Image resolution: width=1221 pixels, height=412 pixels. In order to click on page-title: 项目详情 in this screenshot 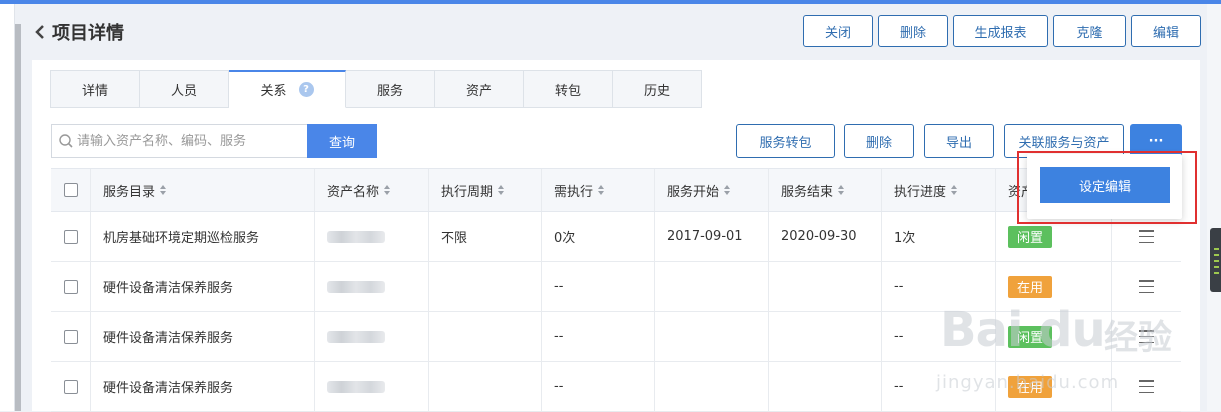, I will do `click(88, 33)`.